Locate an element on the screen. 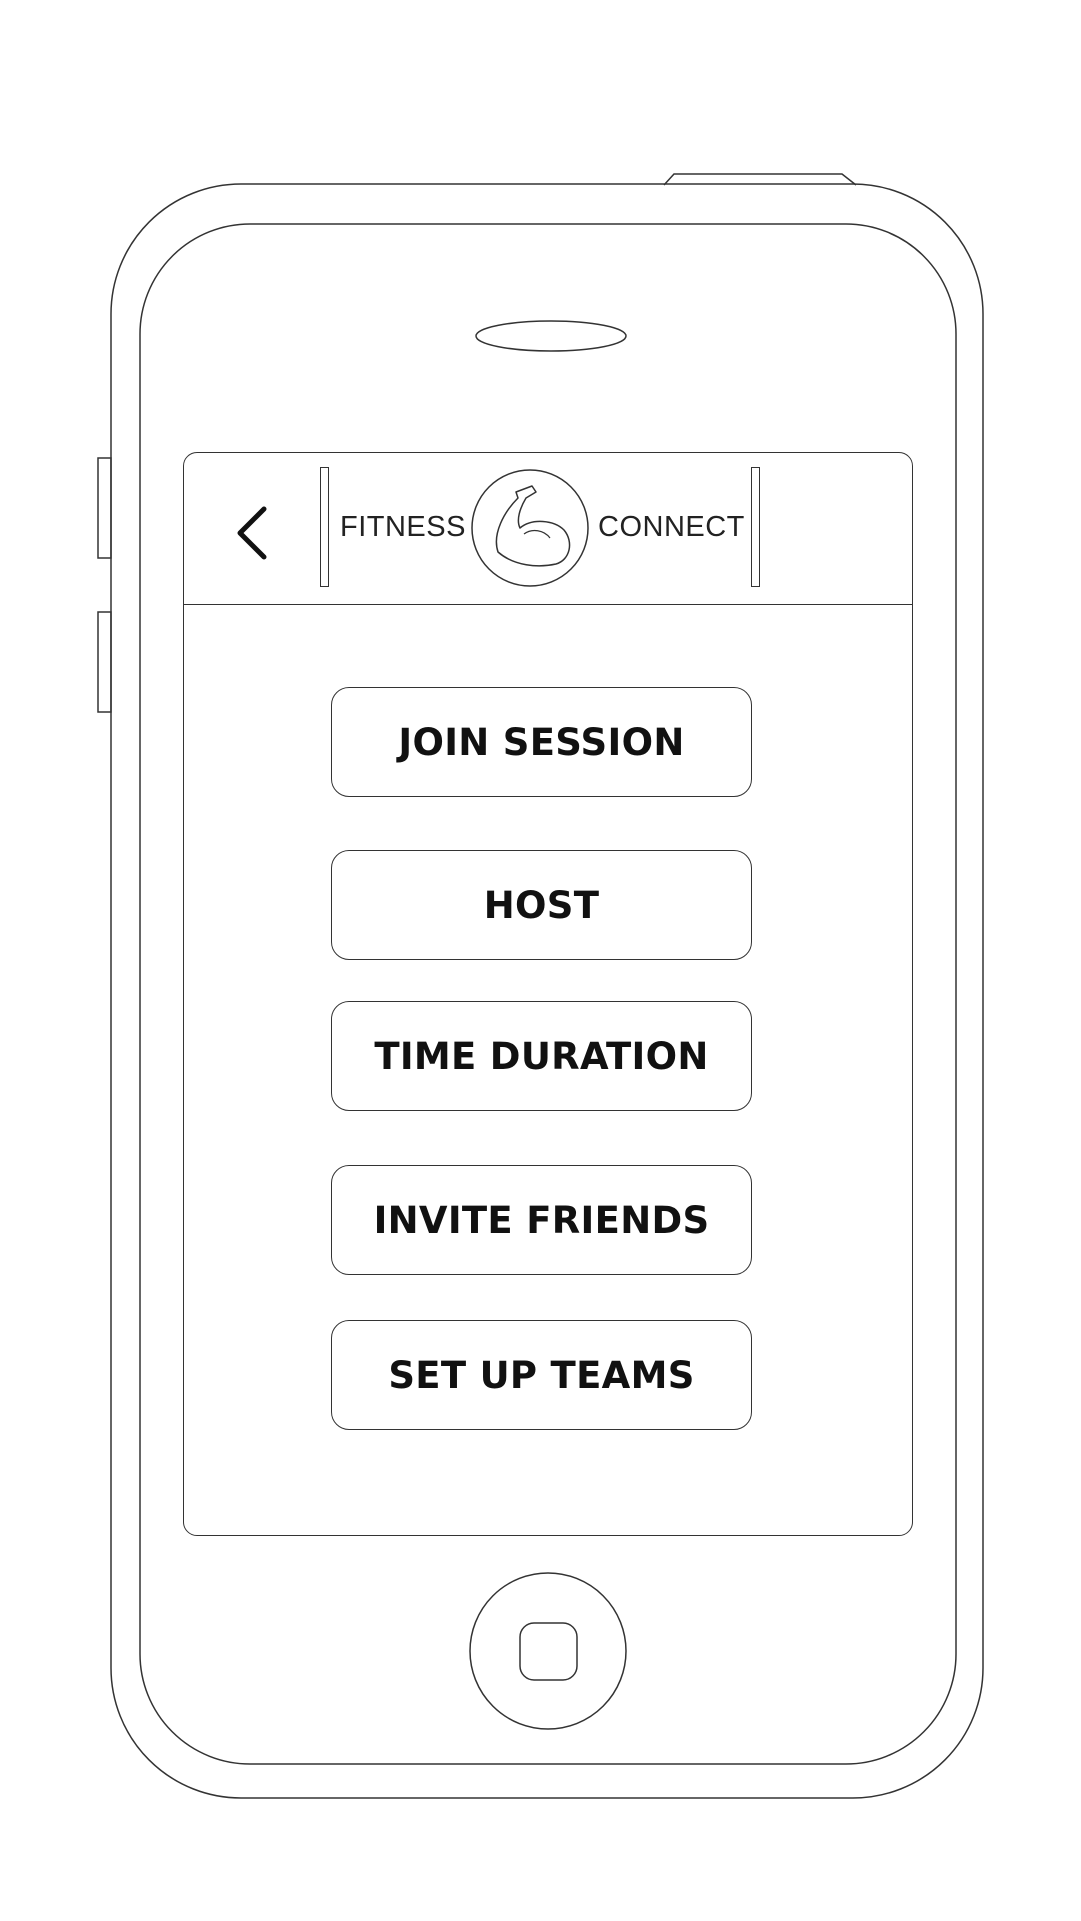  invite-friends-button: INVITE FRIENDS is located at coordinates (541, 1220).